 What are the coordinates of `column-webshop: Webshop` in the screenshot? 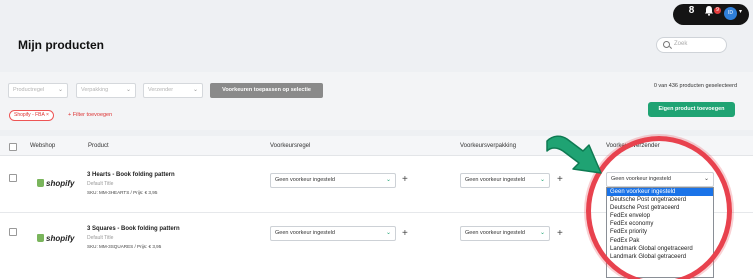 It's located at (42, 146).